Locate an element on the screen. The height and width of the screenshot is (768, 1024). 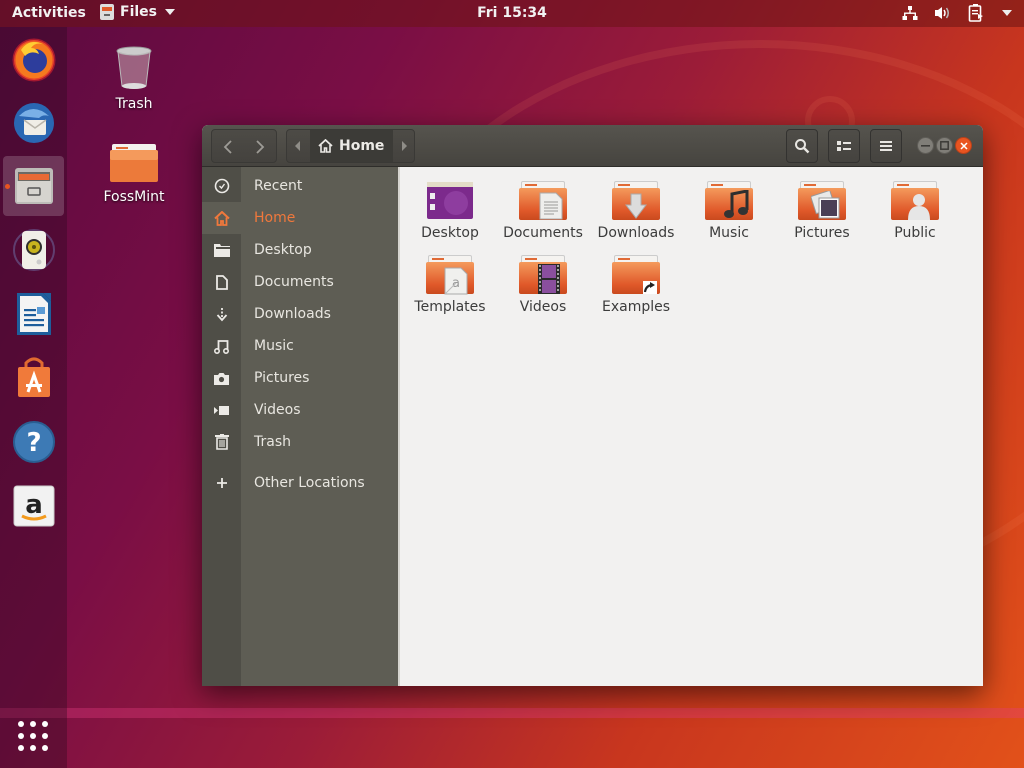
desktop-icon-trash: Trash is located at coordinates (134, 79).